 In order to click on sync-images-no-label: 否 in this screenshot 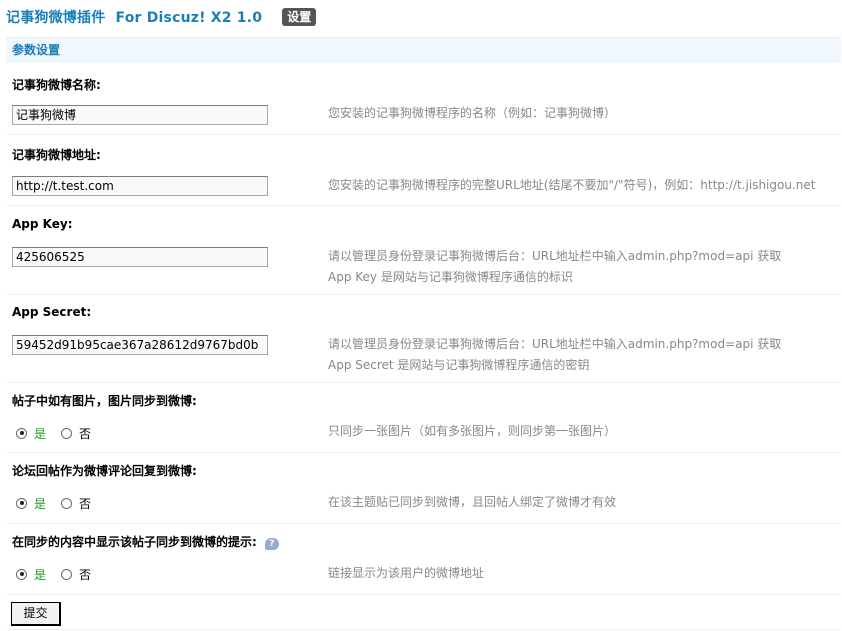, I will do `click(85, 433)`.